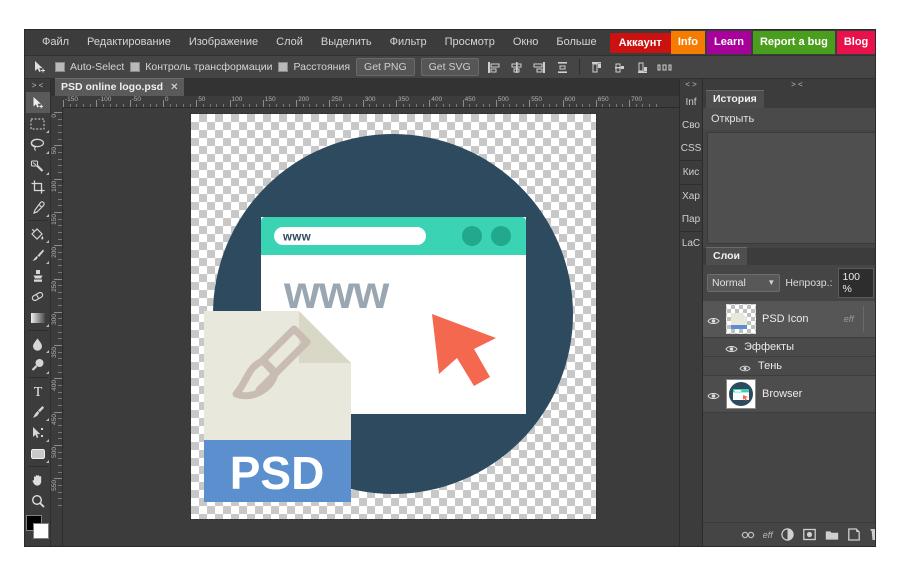  Describe the element at coordinates (174, 87) in the screenshot. I see `close-icon: ✕` at that location.